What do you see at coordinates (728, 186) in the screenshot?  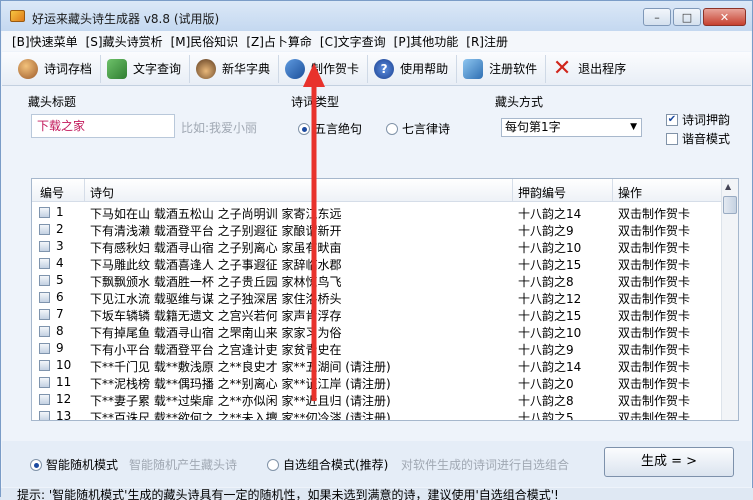 I see `scroll-up-icon: ▲` at bounding box center [728, 186].